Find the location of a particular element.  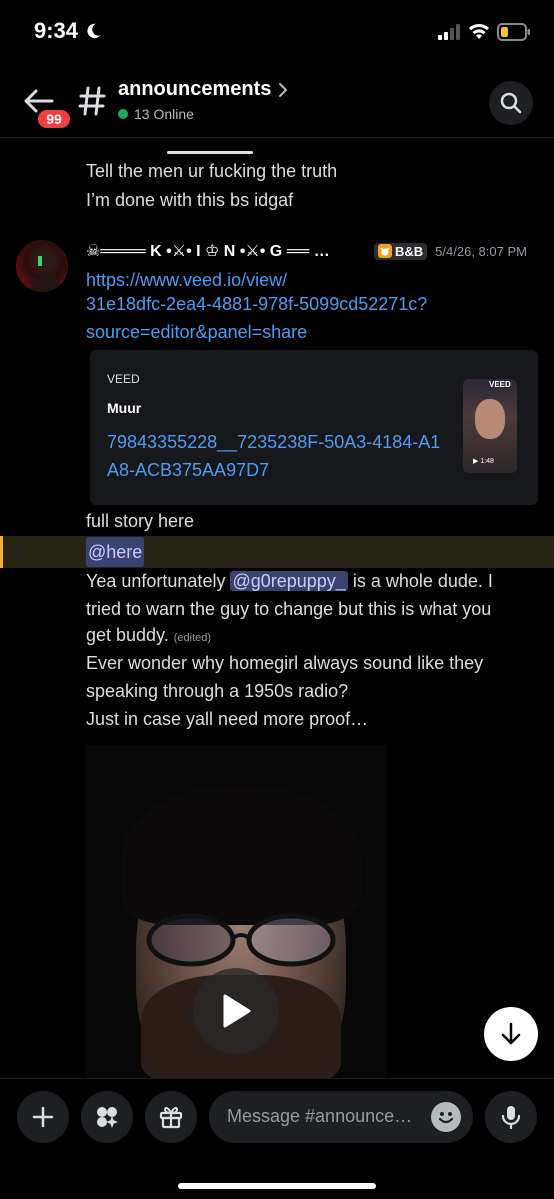

scroll-handle is located at coordinates (210, 152).